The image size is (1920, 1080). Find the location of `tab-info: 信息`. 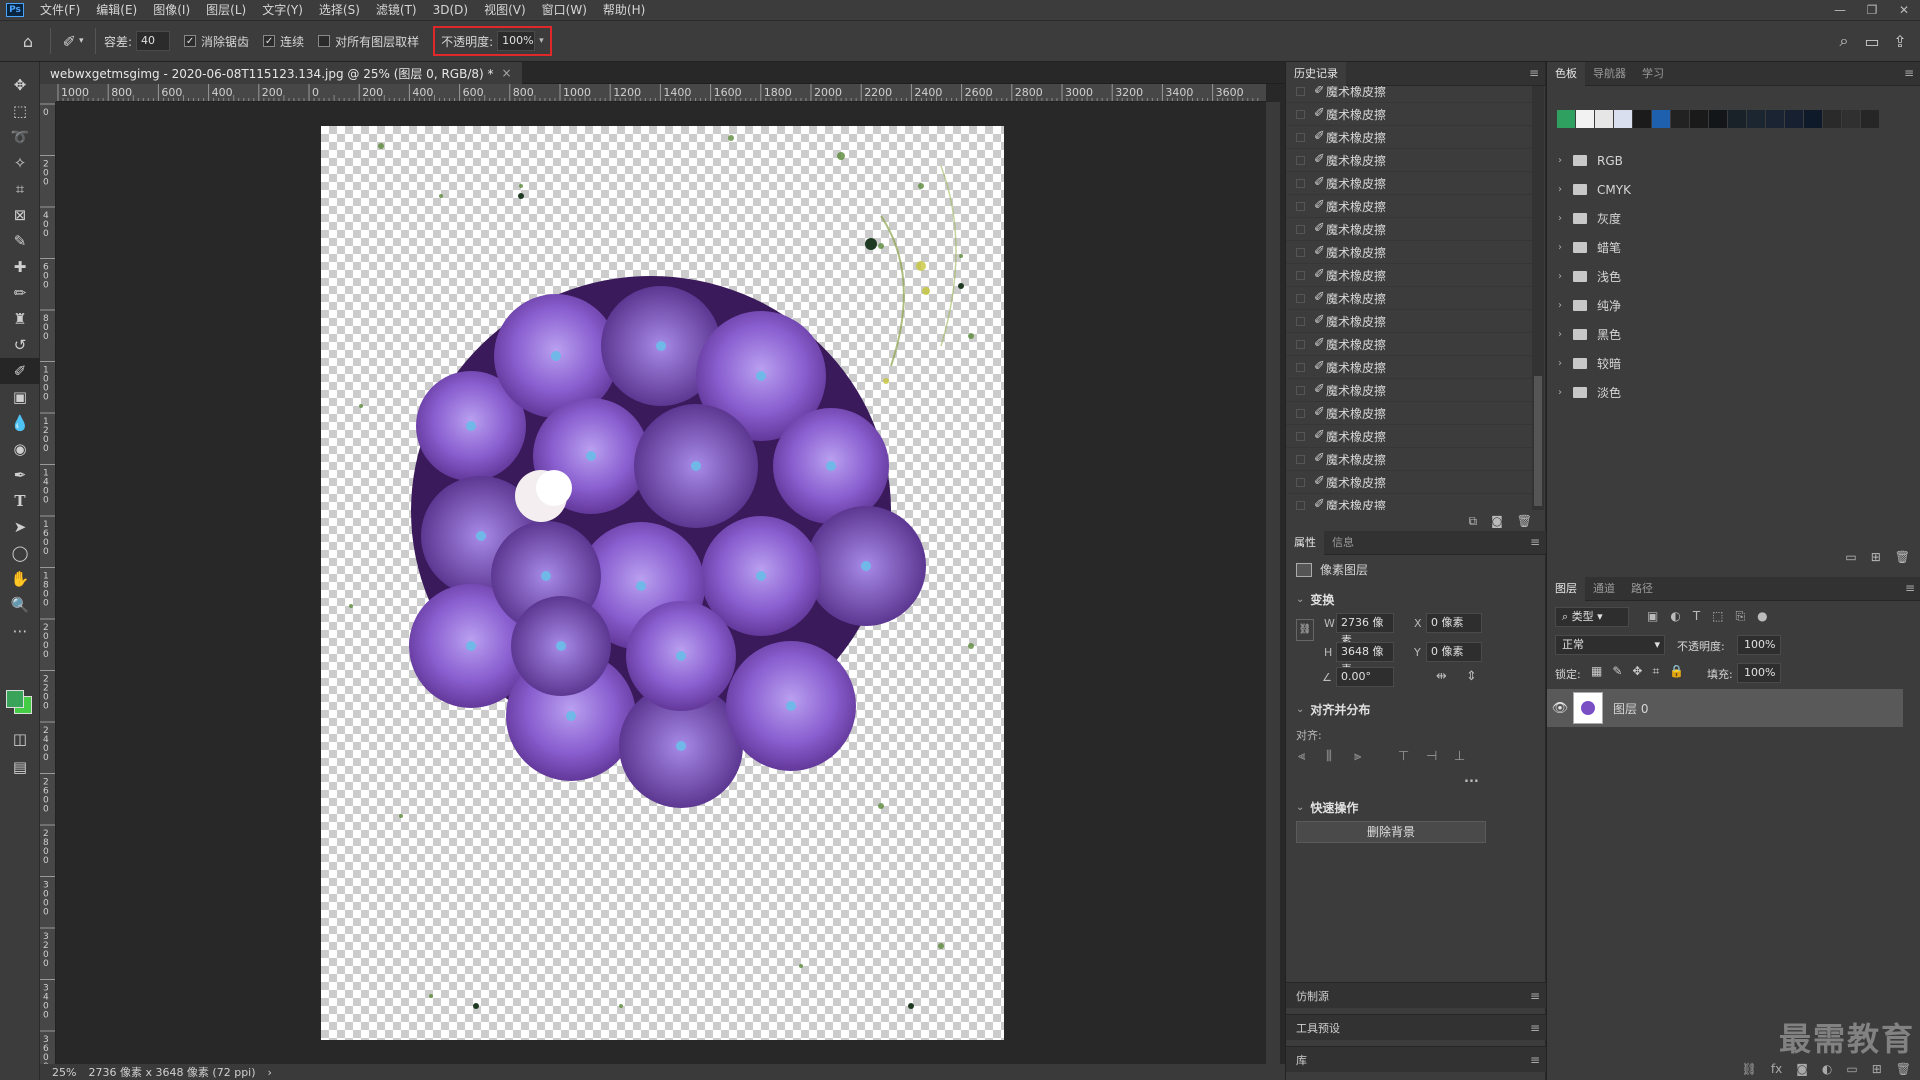

tab-info: 信息 is located at coordinates (1343, 543).